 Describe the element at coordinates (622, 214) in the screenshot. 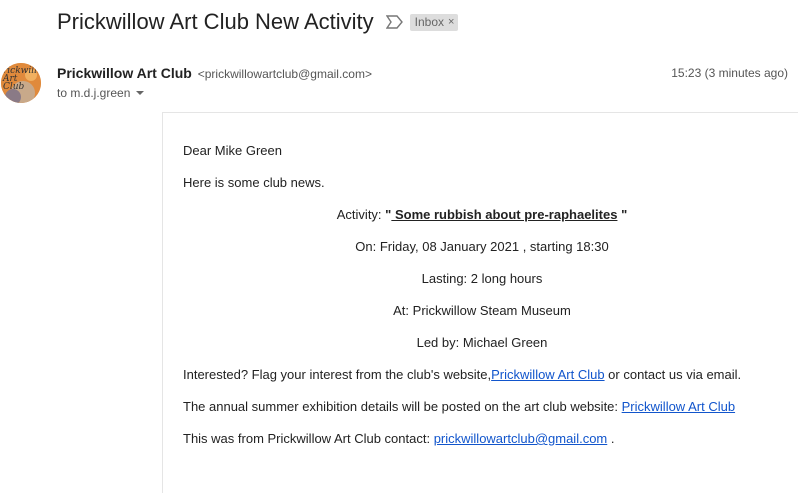

I see `activity-close-quote: "` at that location.